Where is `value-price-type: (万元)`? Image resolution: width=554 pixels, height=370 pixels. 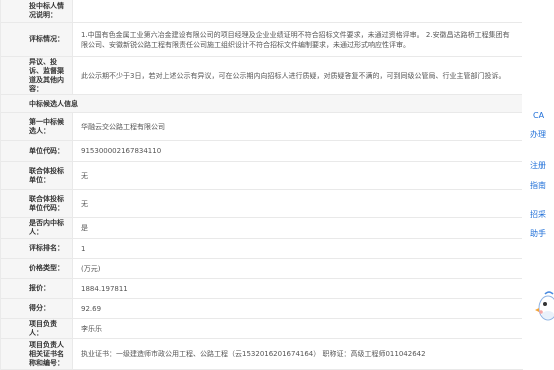
value-price-type: (万元) is located at coordinates (298, 268).